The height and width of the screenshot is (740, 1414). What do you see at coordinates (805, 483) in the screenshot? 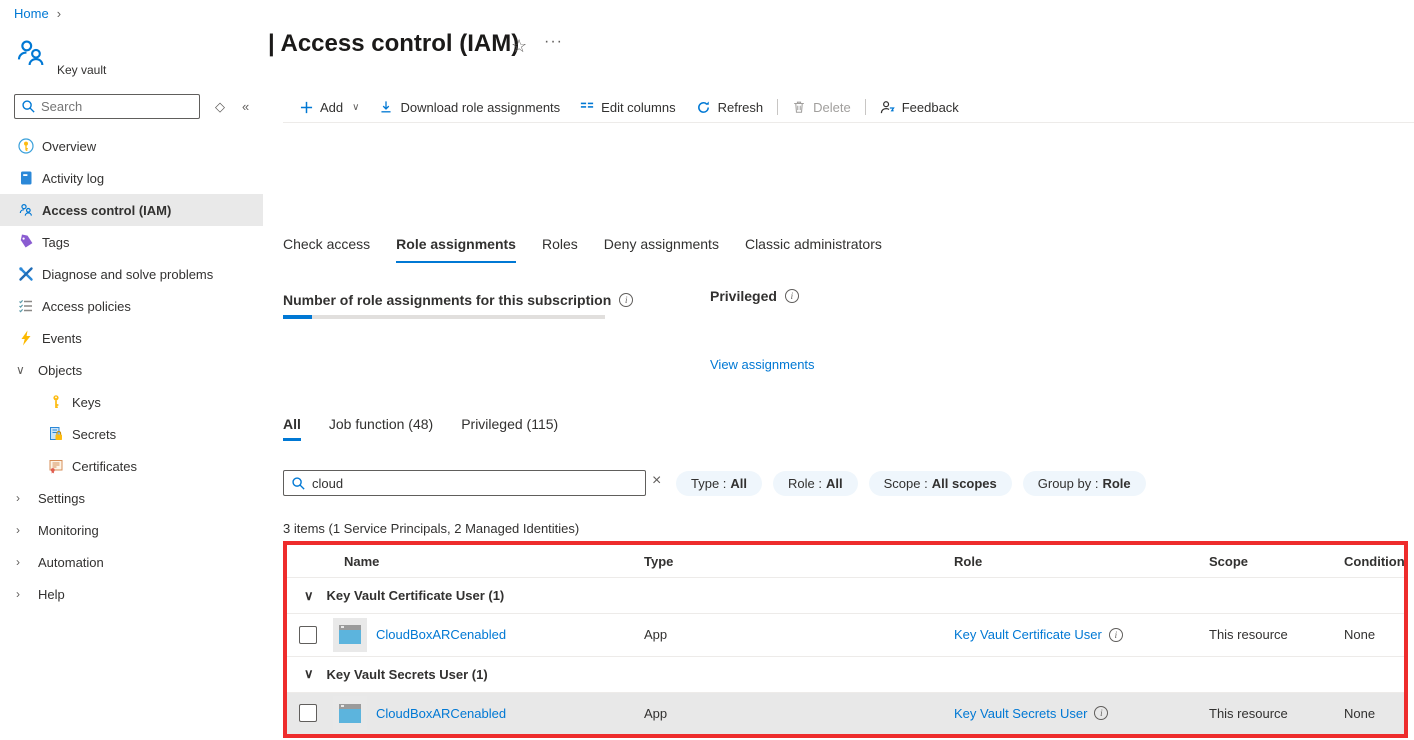
I see `pill-label: Role :` at bounding box center [805, 483].